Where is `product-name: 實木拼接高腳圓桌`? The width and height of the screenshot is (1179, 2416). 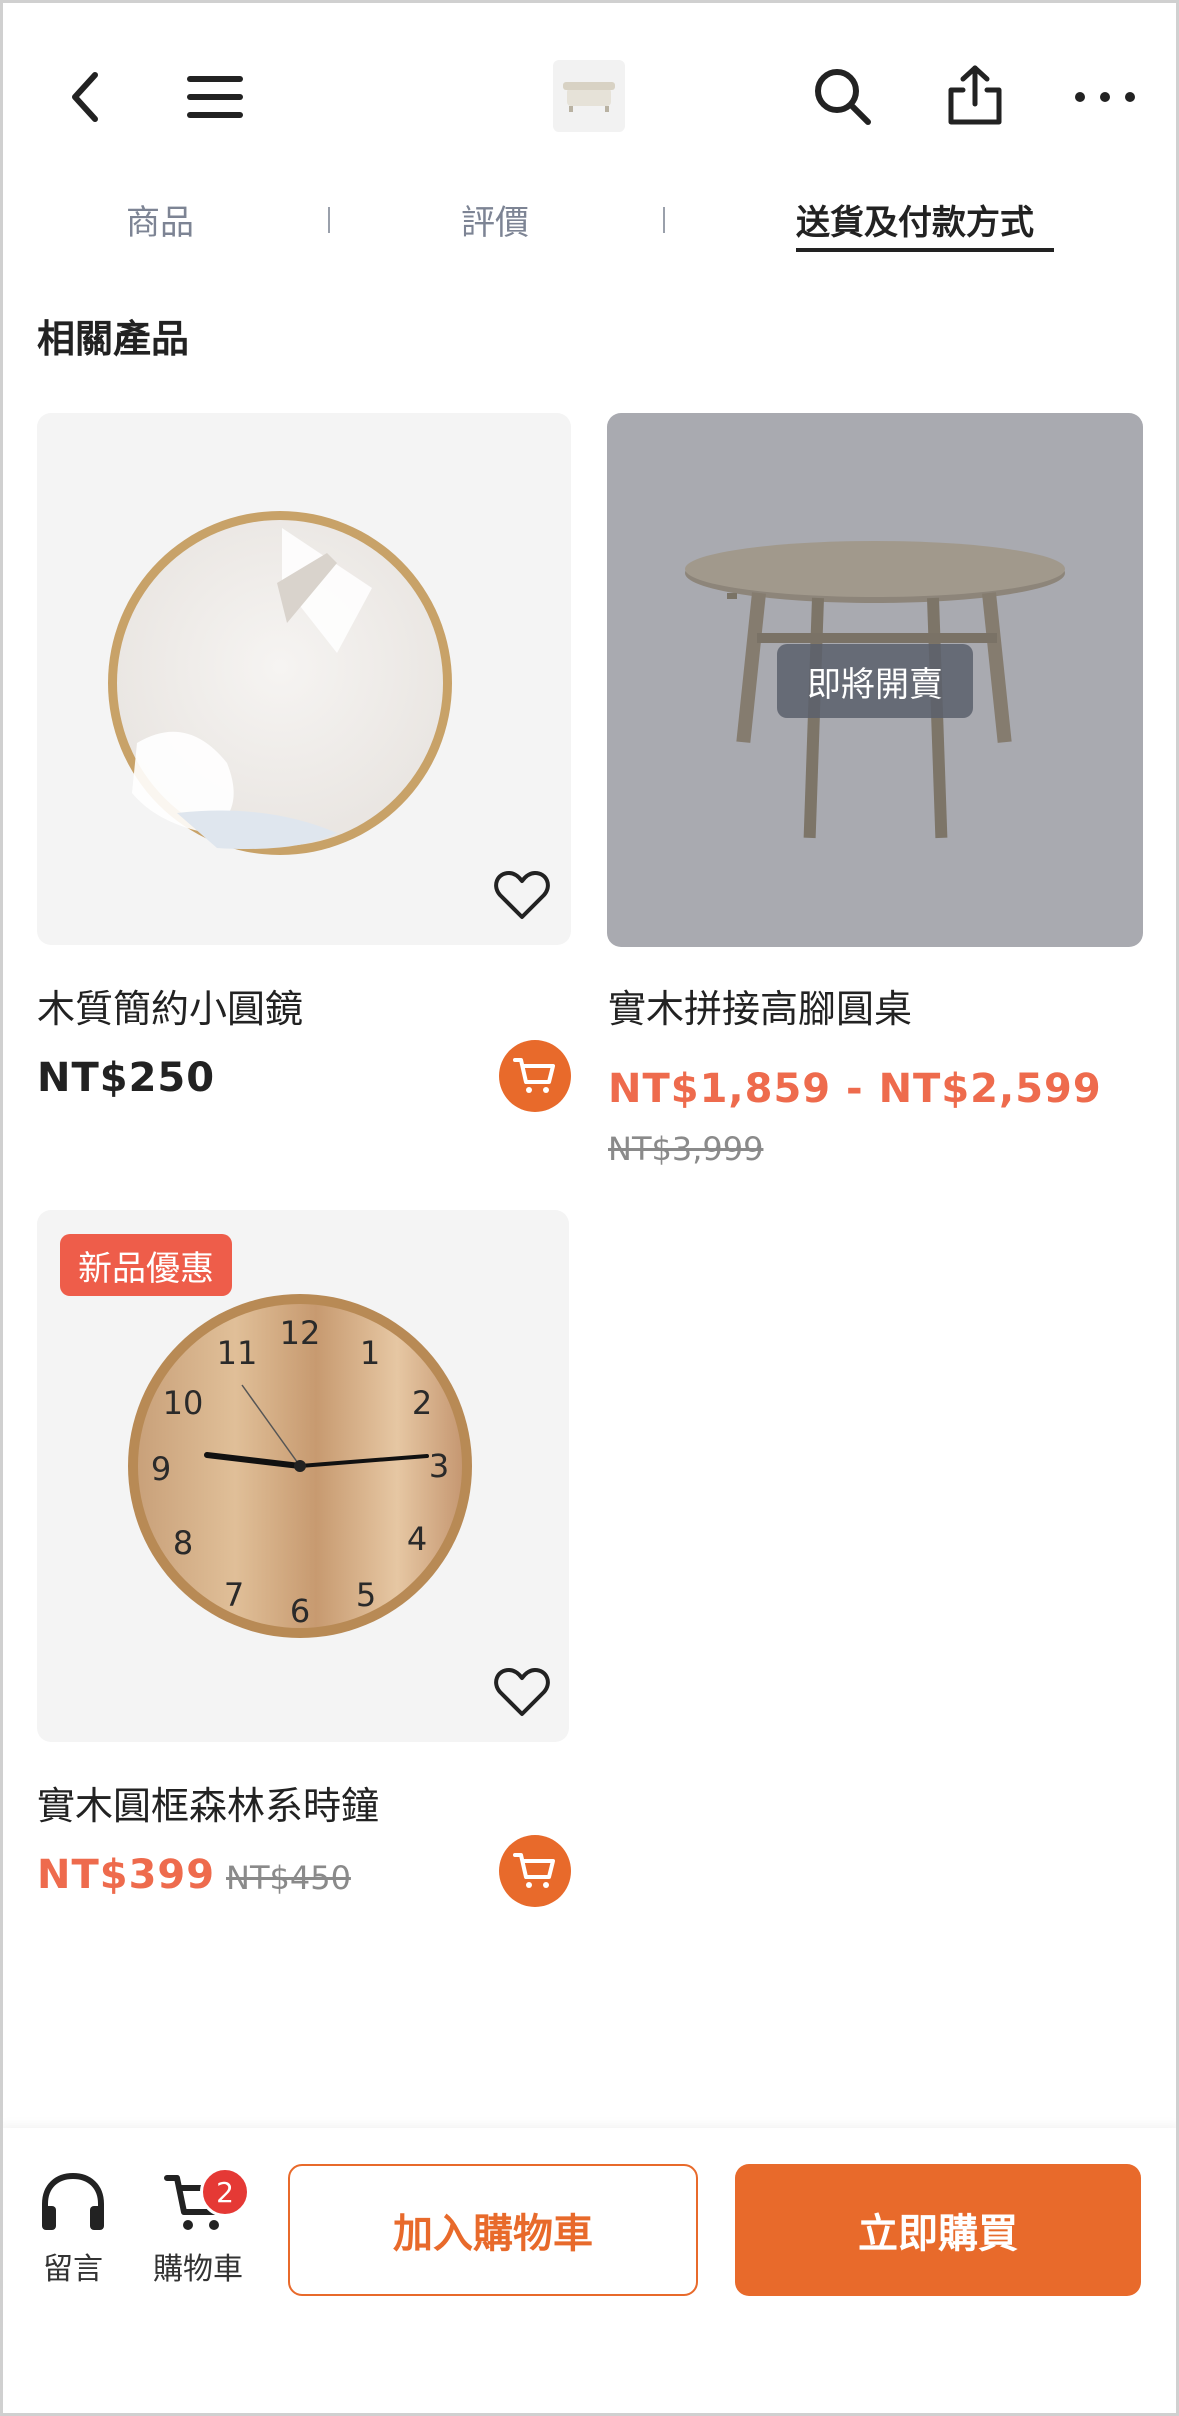 product-name: 實木拼接高腳圓桌 is located at coordinates (760, 1005).